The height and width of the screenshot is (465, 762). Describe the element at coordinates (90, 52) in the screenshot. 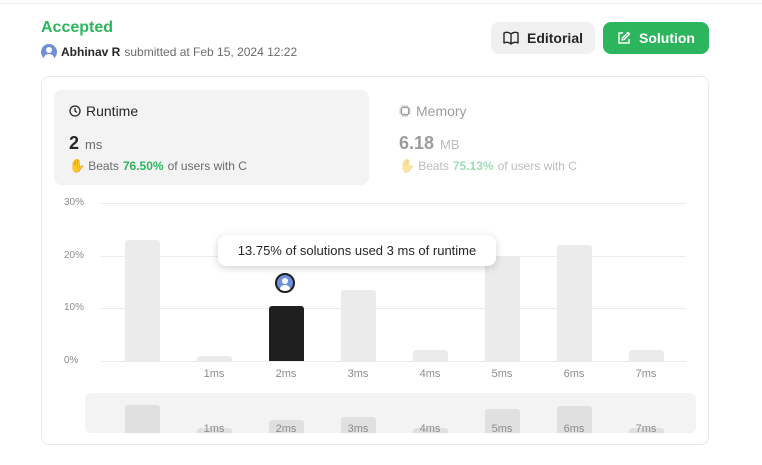

I see `user-name: Abhinav R` at that location.